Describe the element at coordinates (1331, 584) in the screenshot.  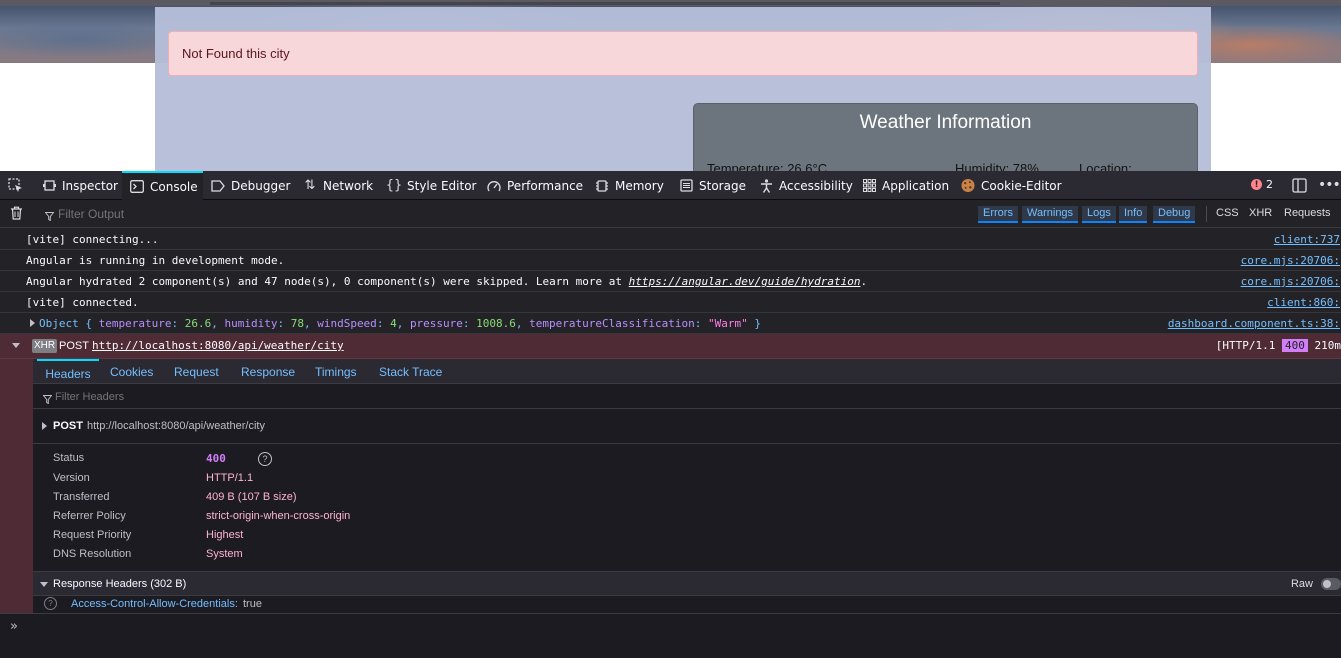
I see `raw-toggle` at that location.